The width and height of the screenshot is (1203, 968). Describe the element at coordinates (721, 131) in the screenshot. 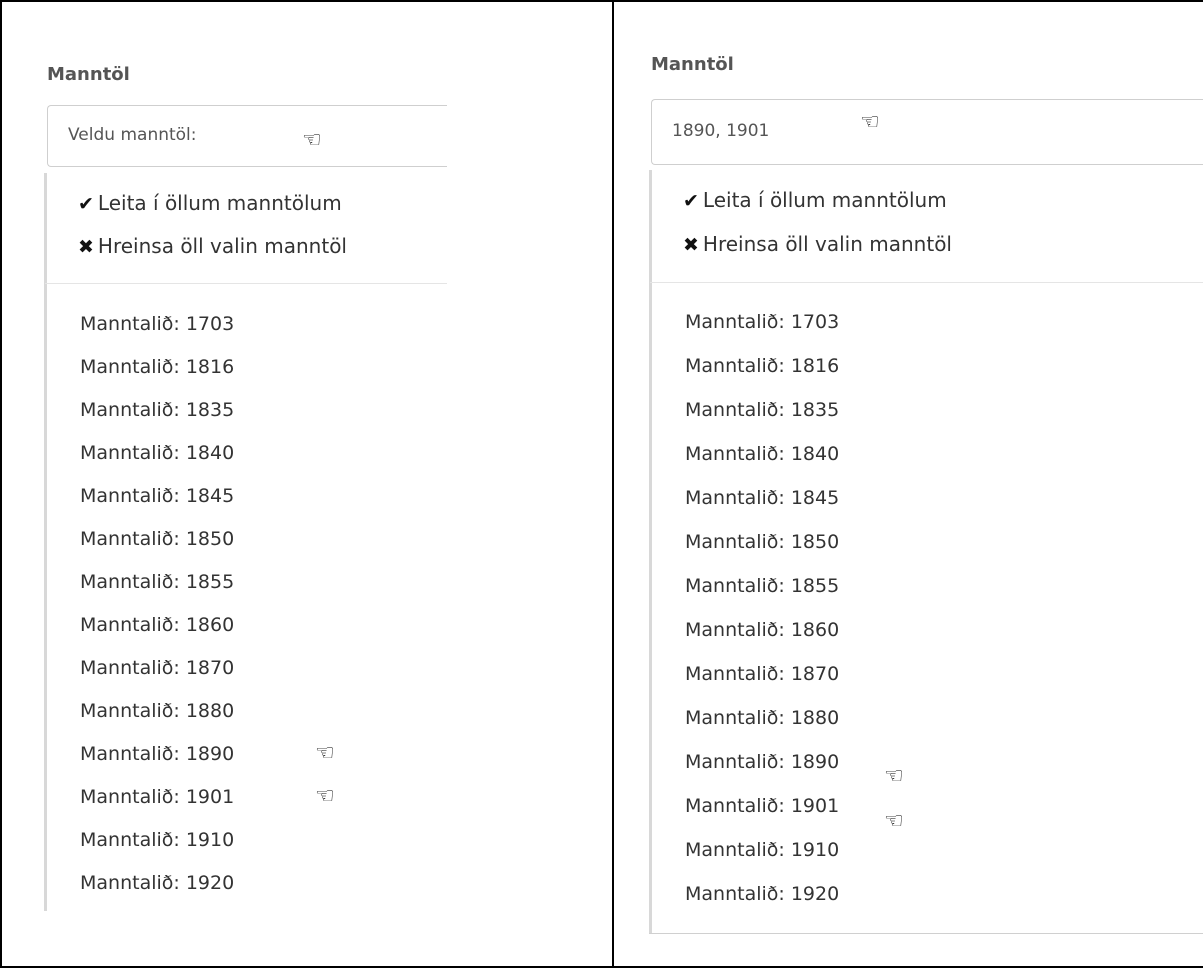

I see `census-select-value: 1890, 1901` at that location.